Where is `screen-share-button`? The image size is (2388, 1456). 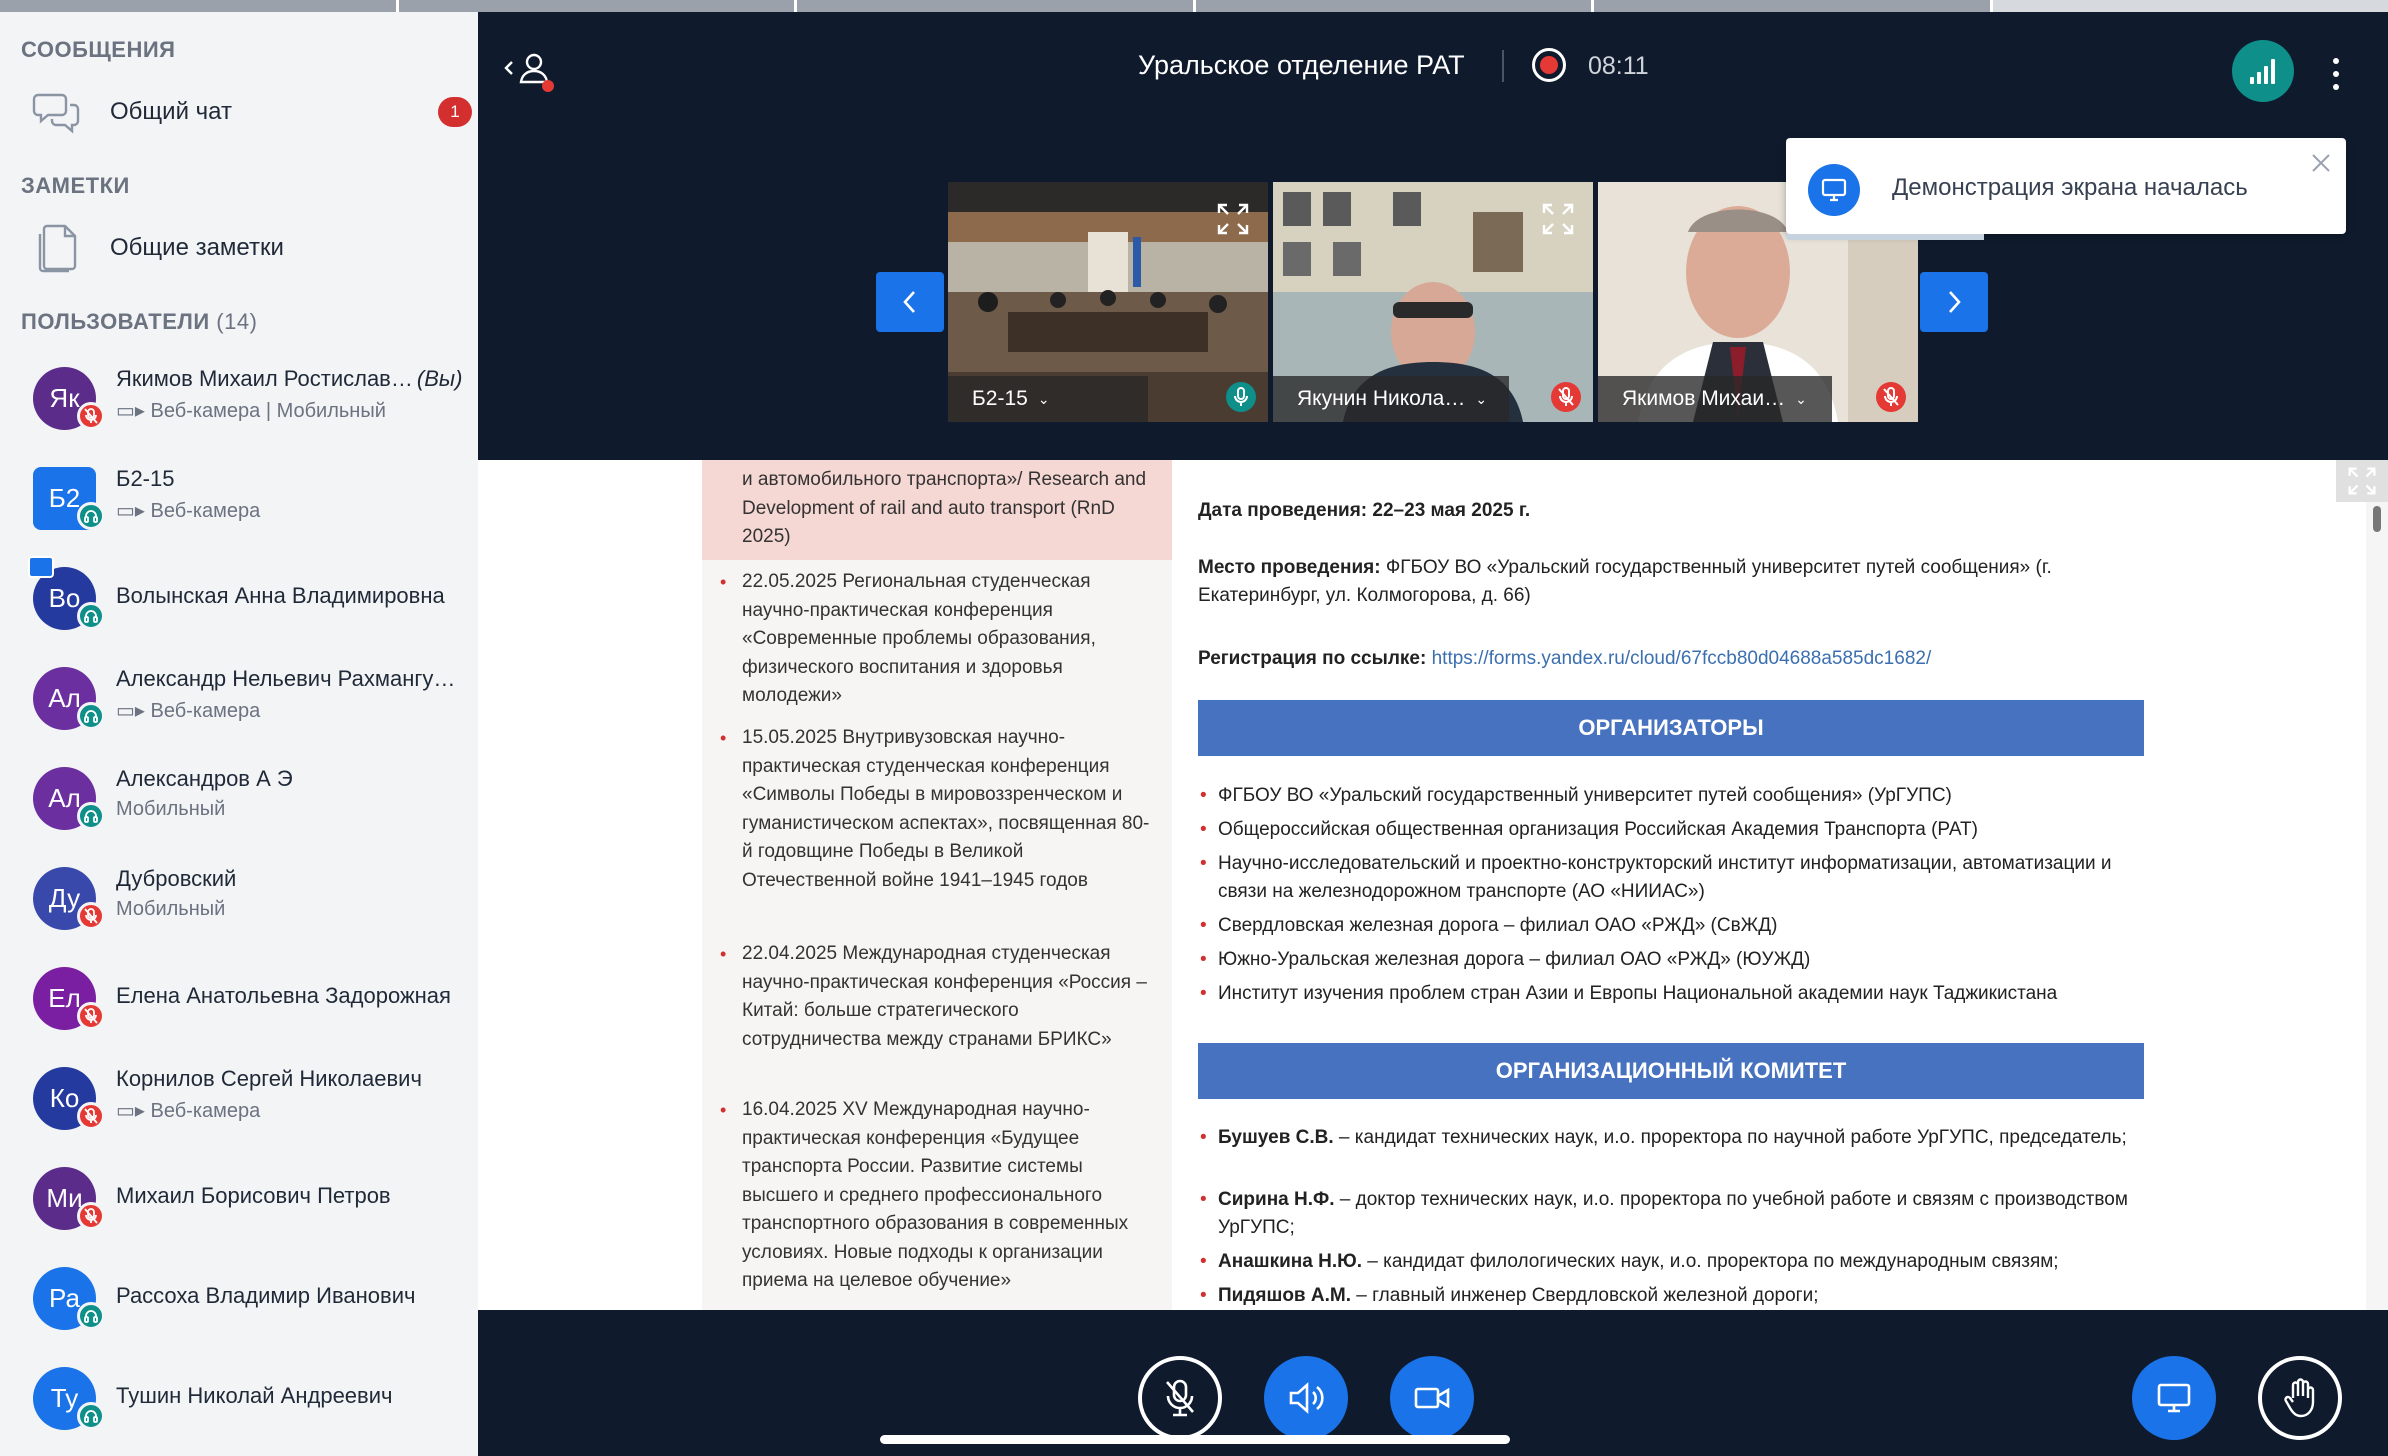 screen-share-button is located at coordinates (2174, 1398).